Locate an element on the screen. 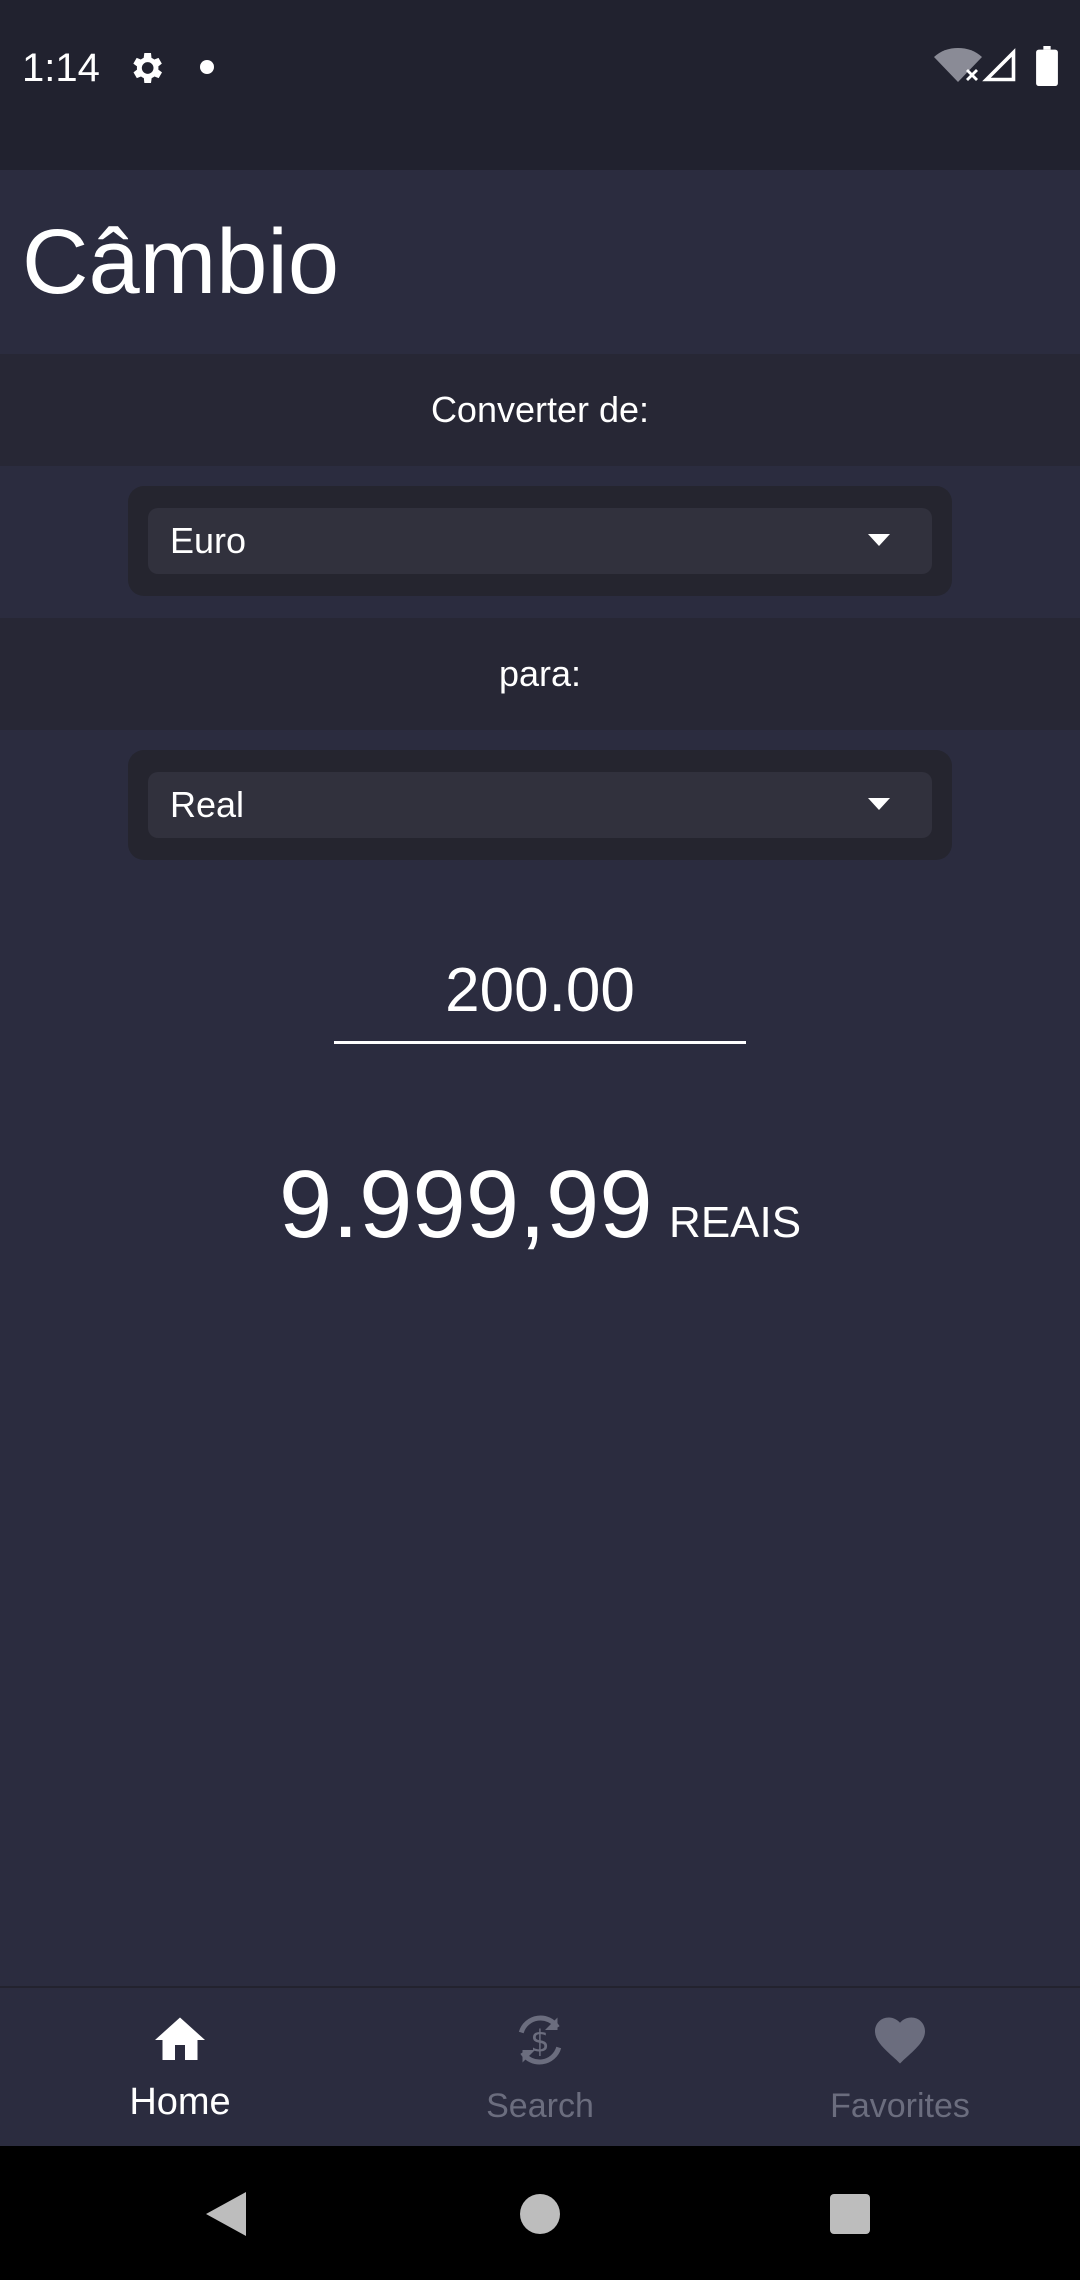 This screenshot has width=1080, height=2280. home-icon is located at coordinates (180, 2038).